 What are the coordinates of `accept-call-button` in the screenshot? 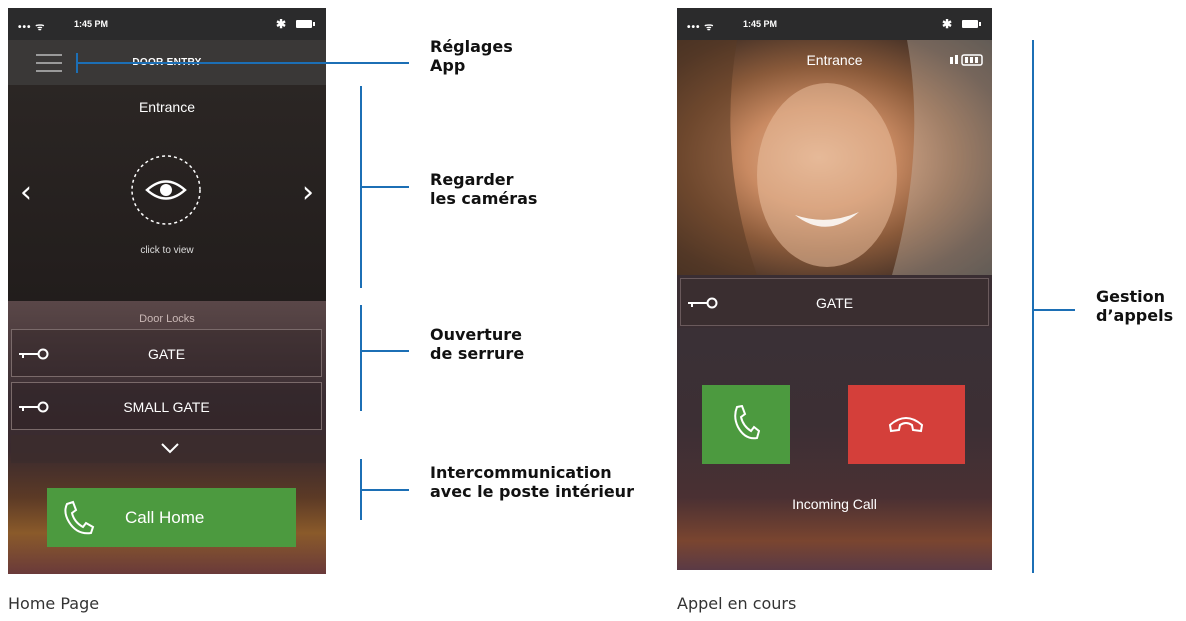 It's located at (746, 424).